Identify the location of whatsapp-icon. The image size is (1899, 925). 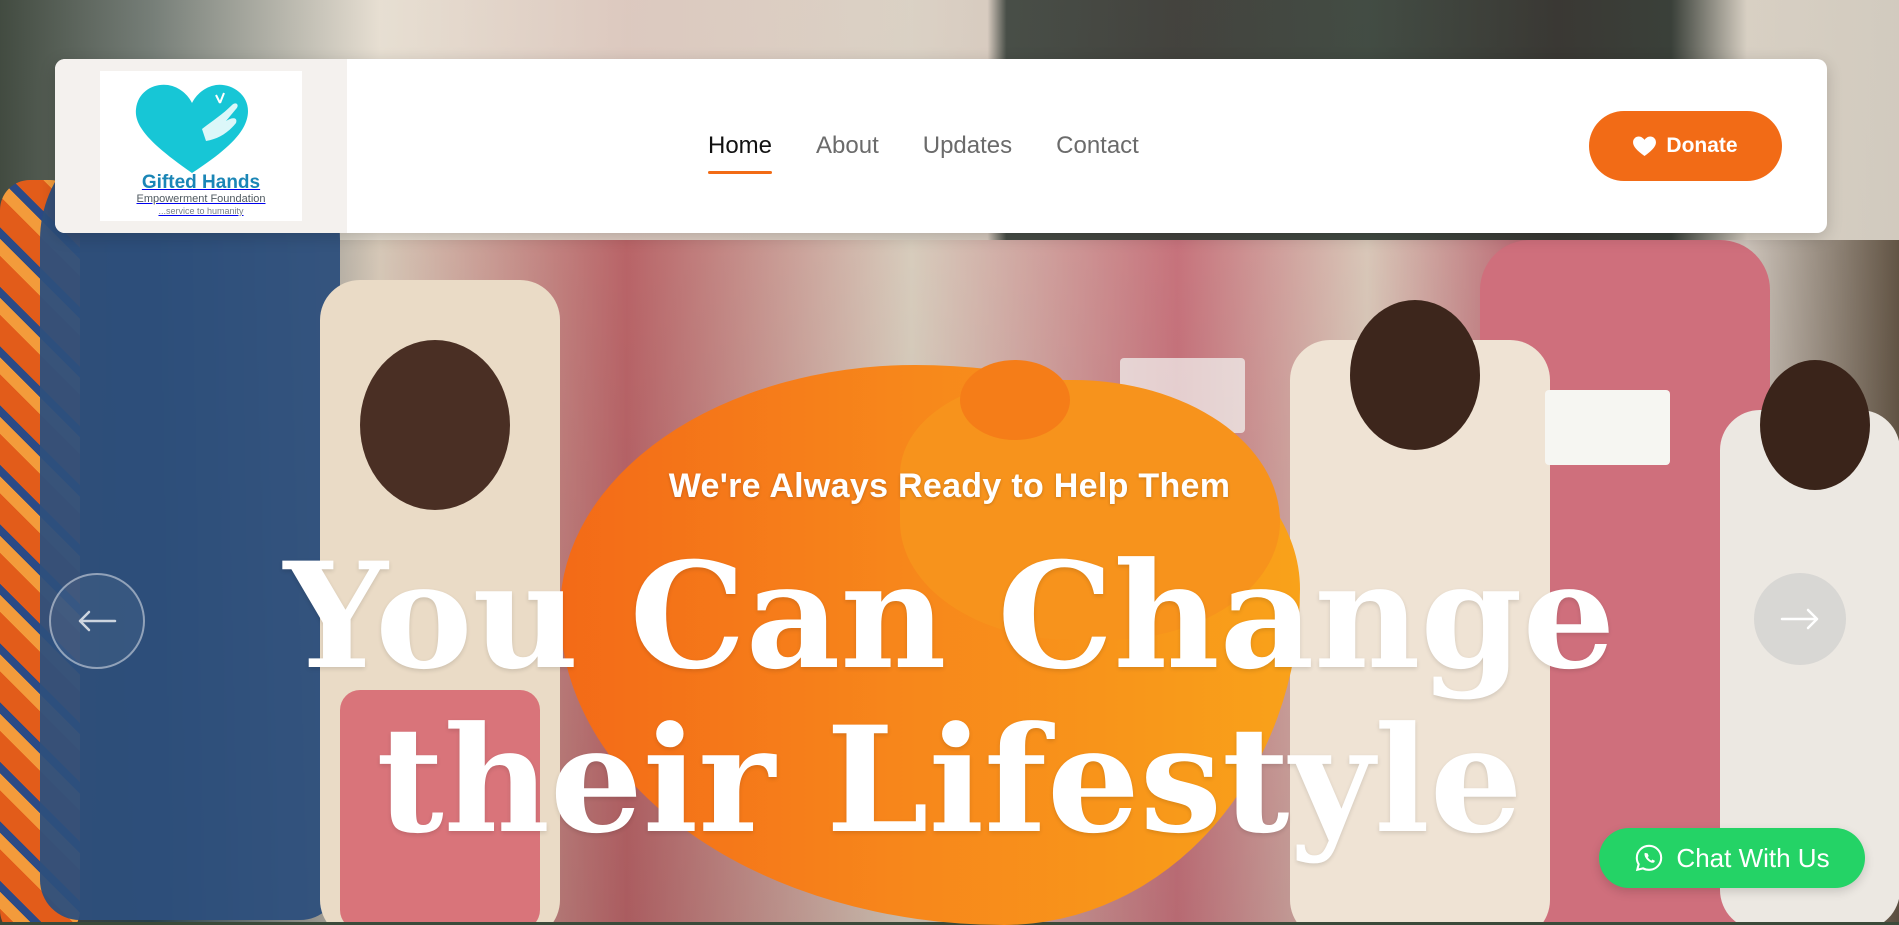
(1649, 858).